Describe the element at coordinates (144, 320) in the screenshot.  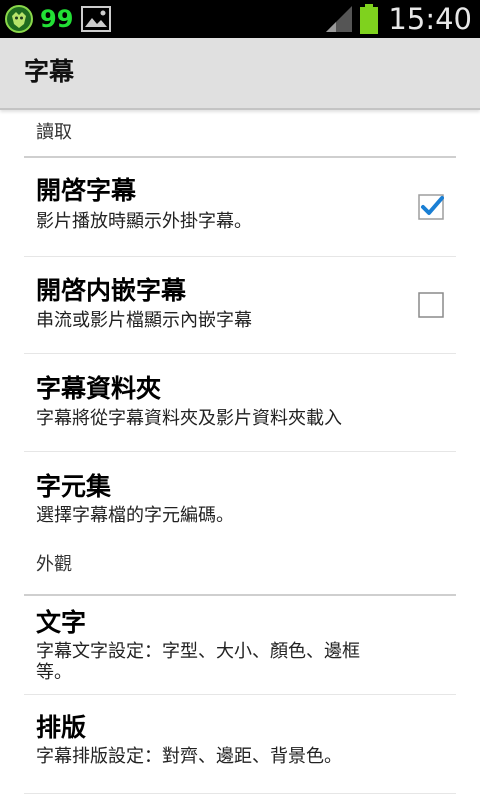
I see `pref-summary: 串流或影片檔顯示內嵌字幕` at that location.